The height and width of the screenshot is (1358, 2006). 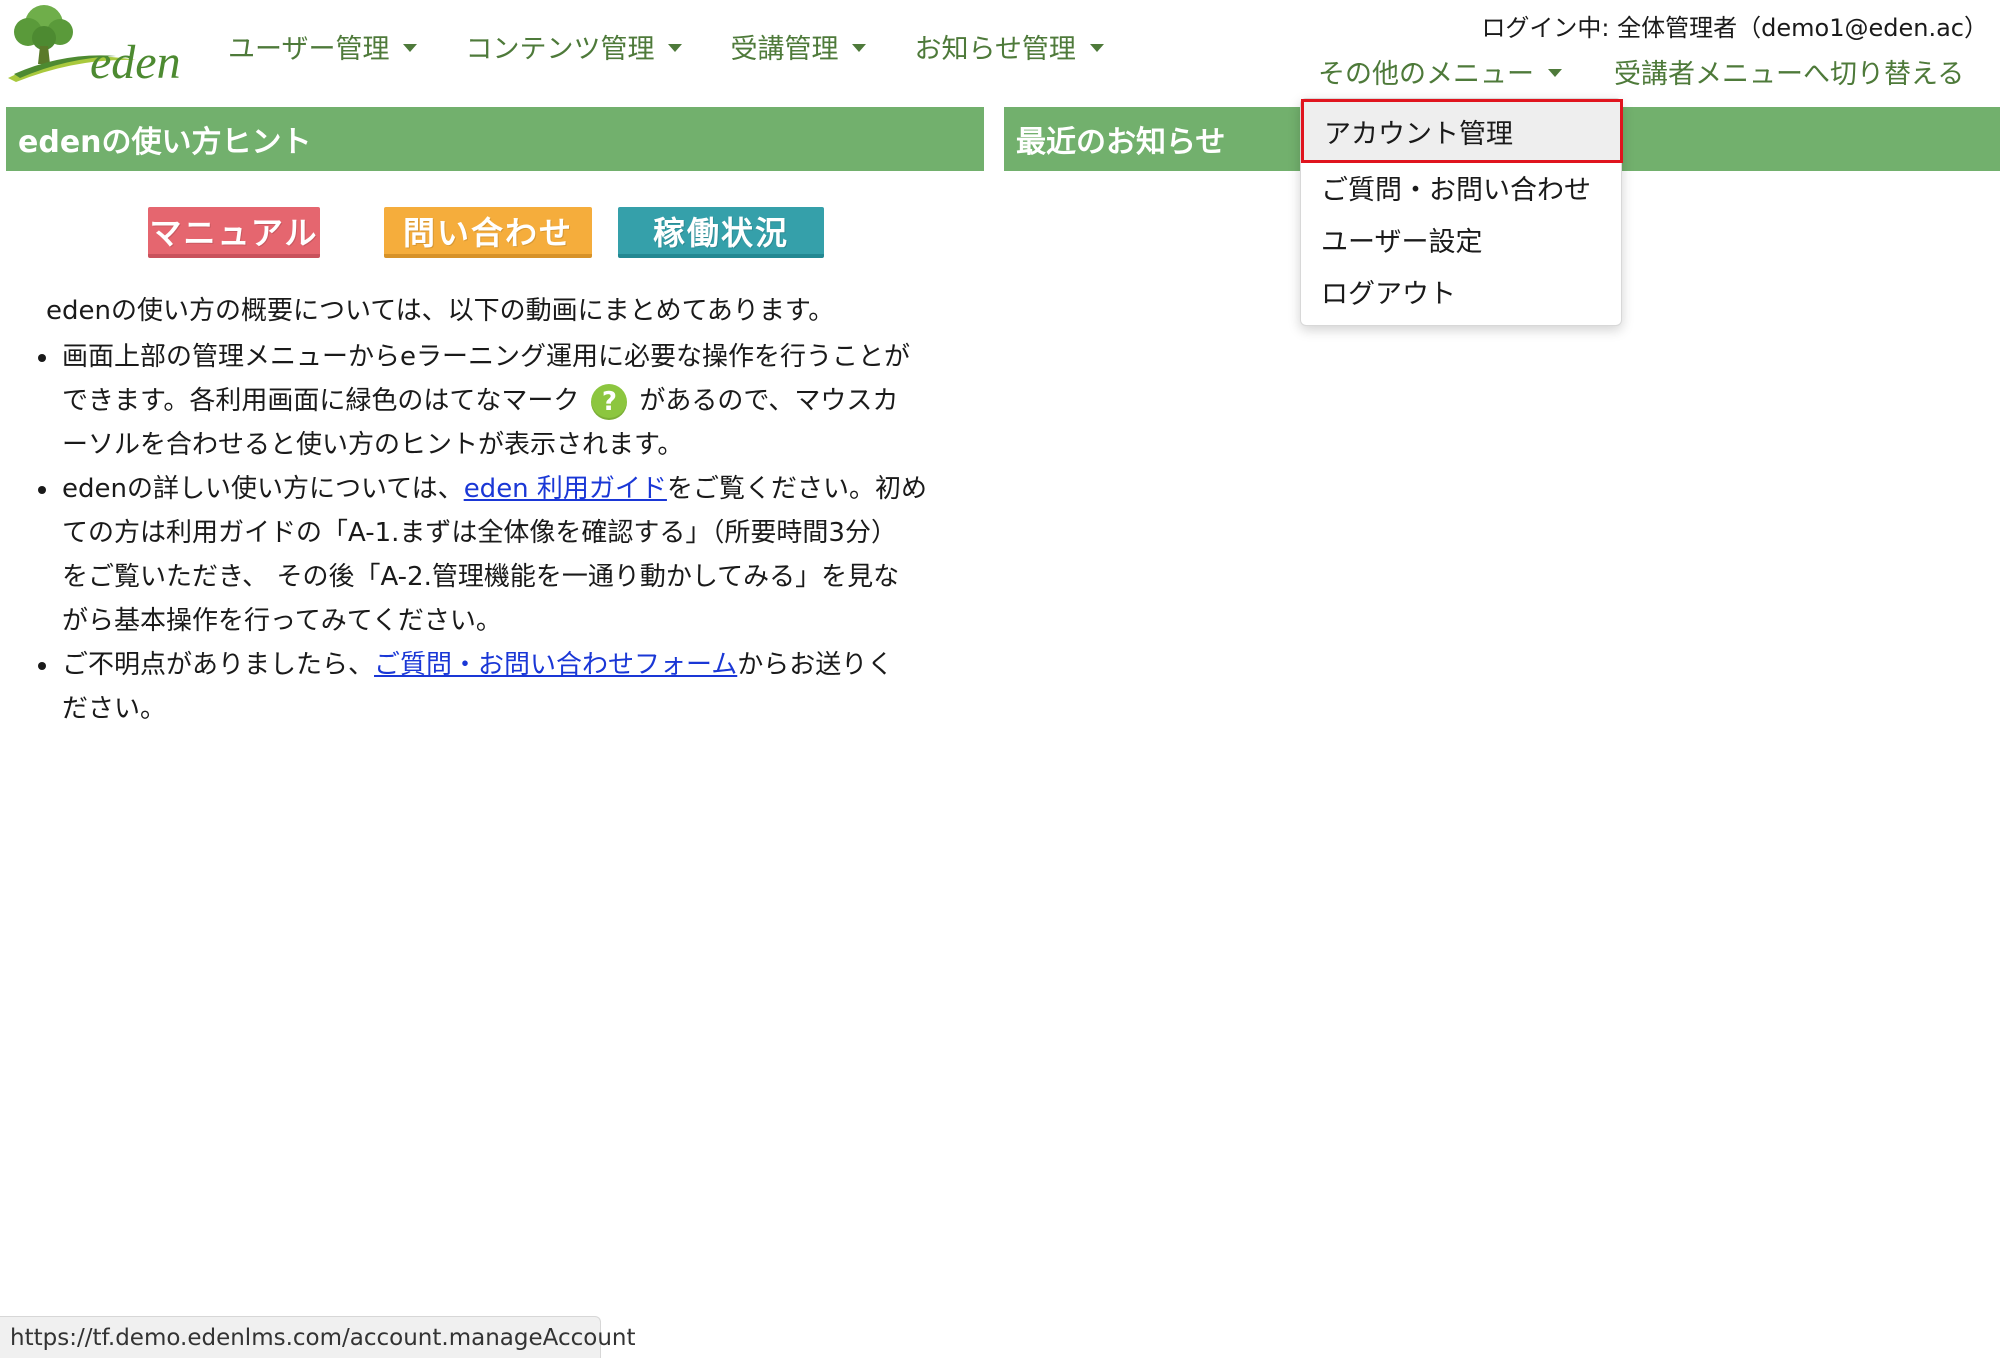 What do you see at coordinates (1461, 187) in the screenshot?
I see `menu-item-inquiry: ご質問・お問い合わせ` at bounding box center [1461, 187].